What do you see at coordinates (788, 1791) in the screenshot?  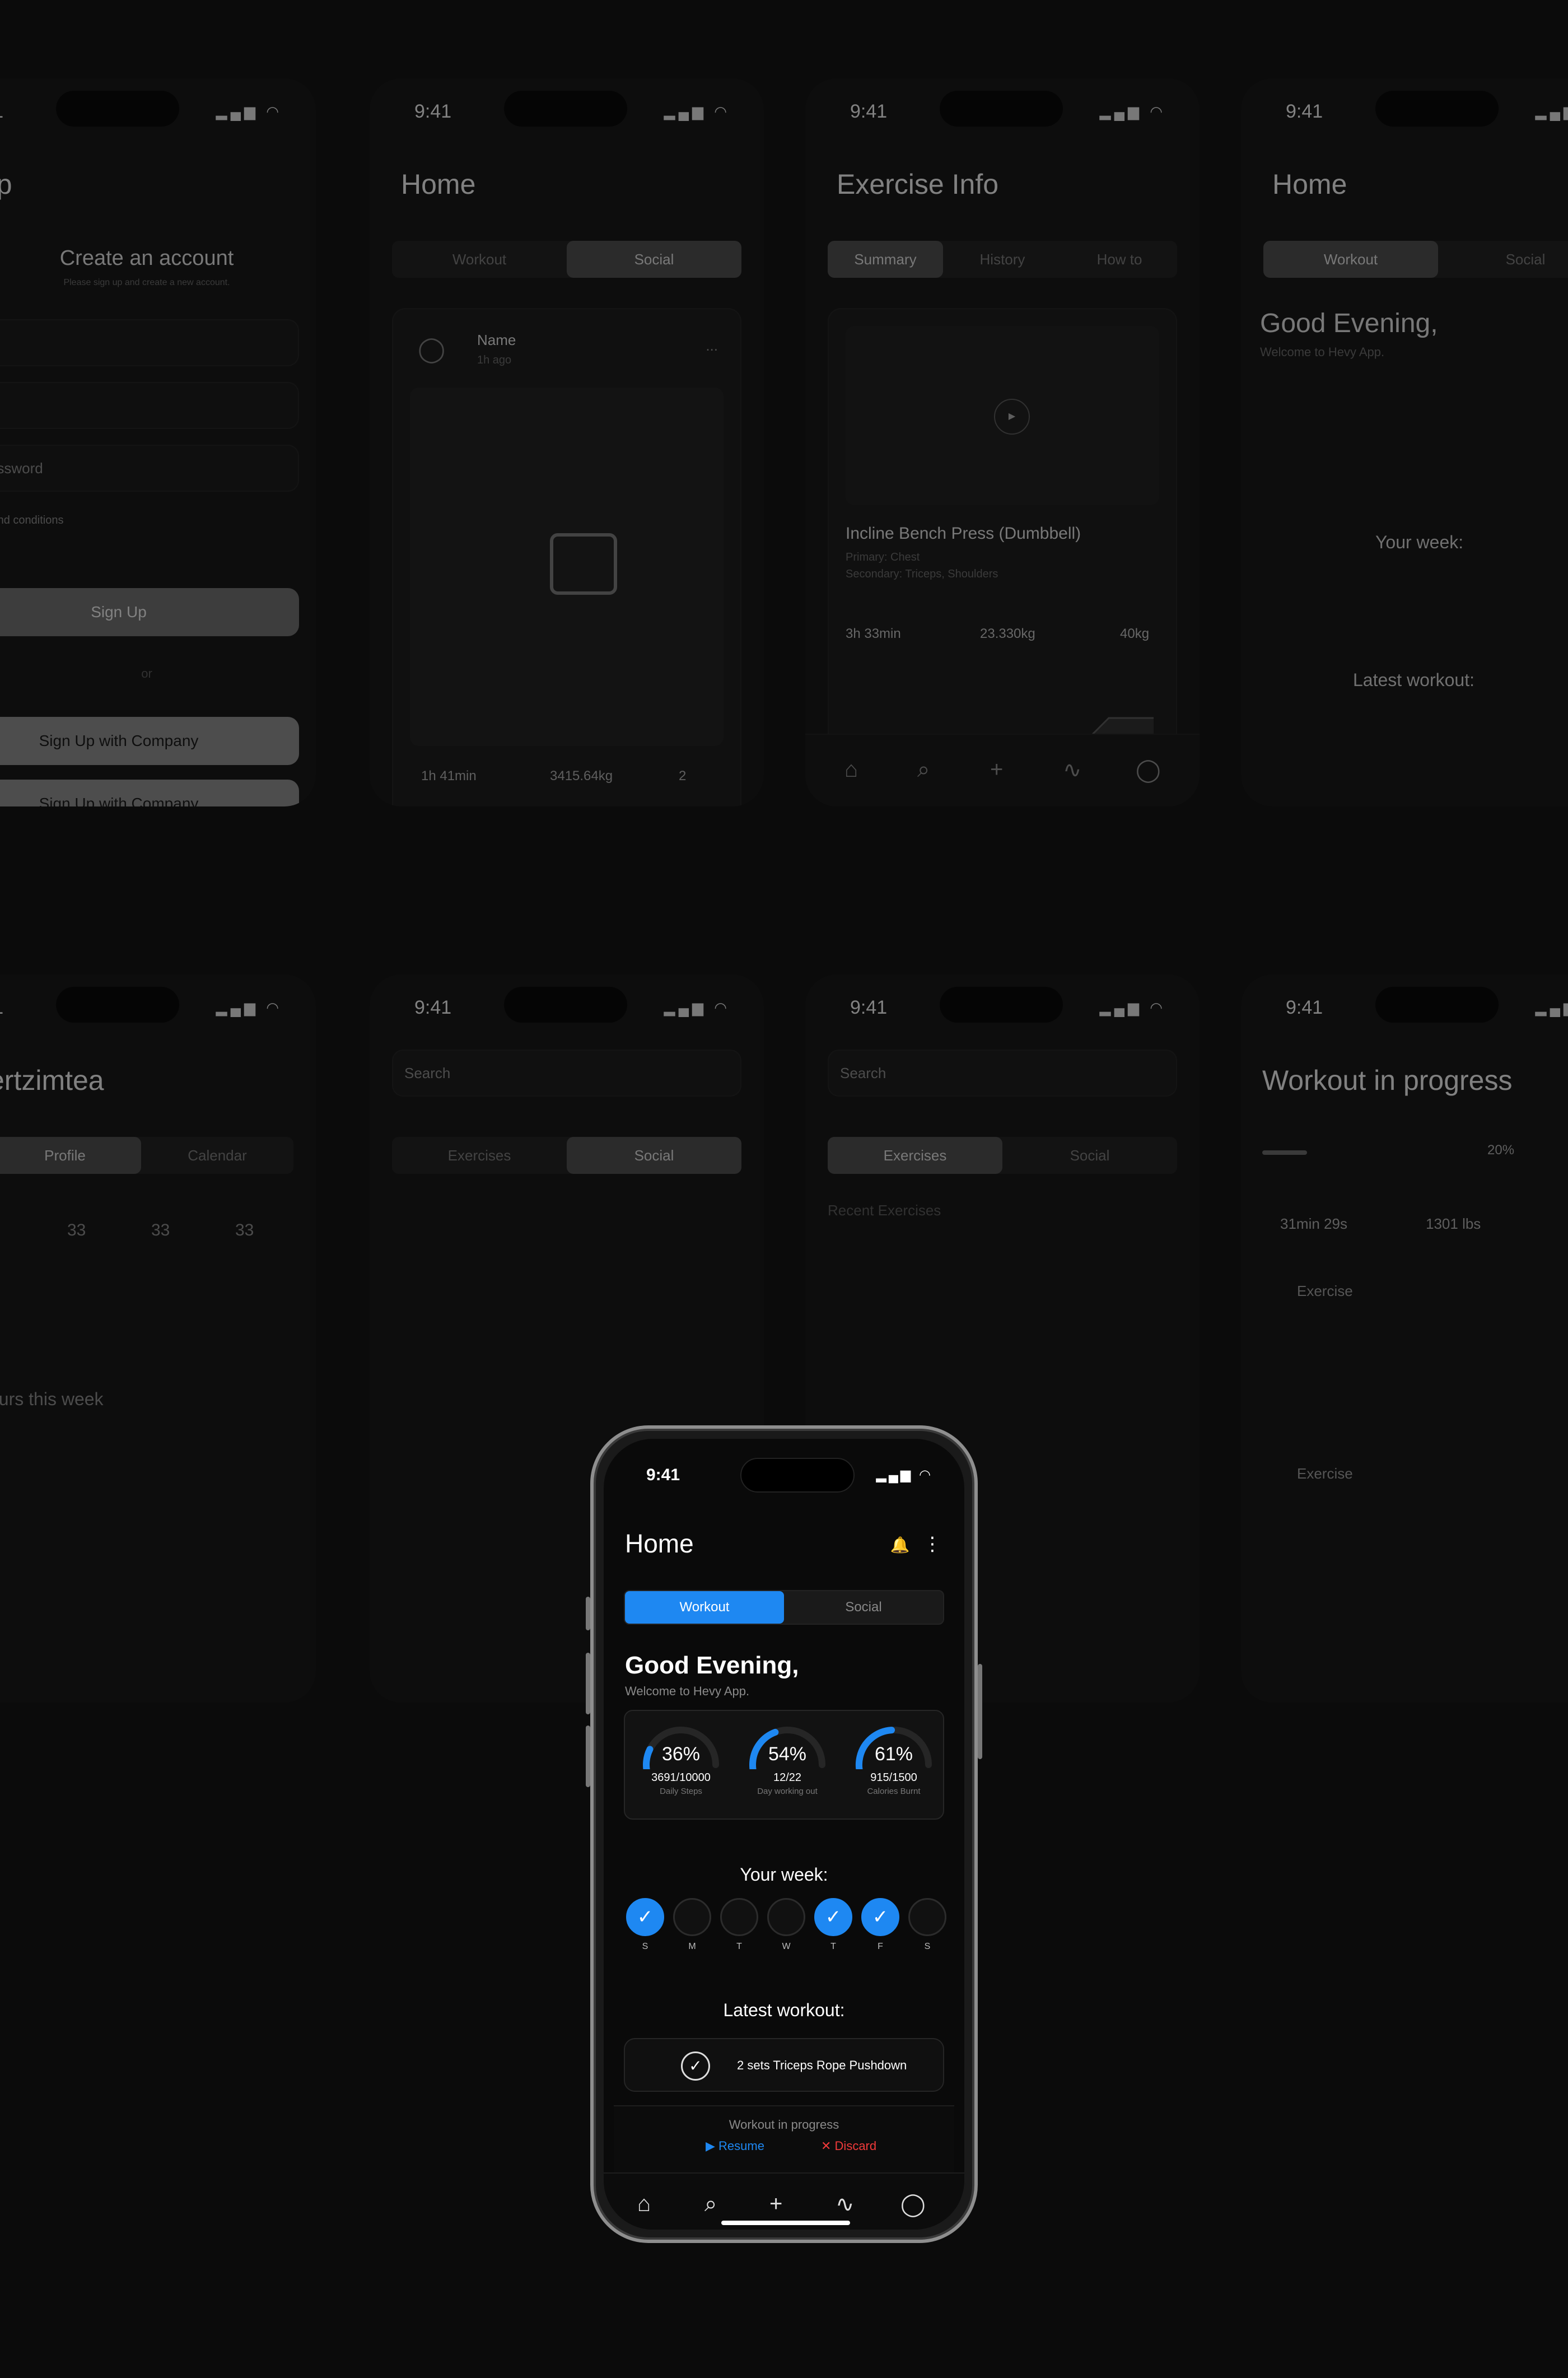 I see `gauge-label: Day working out` at bounding box center [788, 1791].